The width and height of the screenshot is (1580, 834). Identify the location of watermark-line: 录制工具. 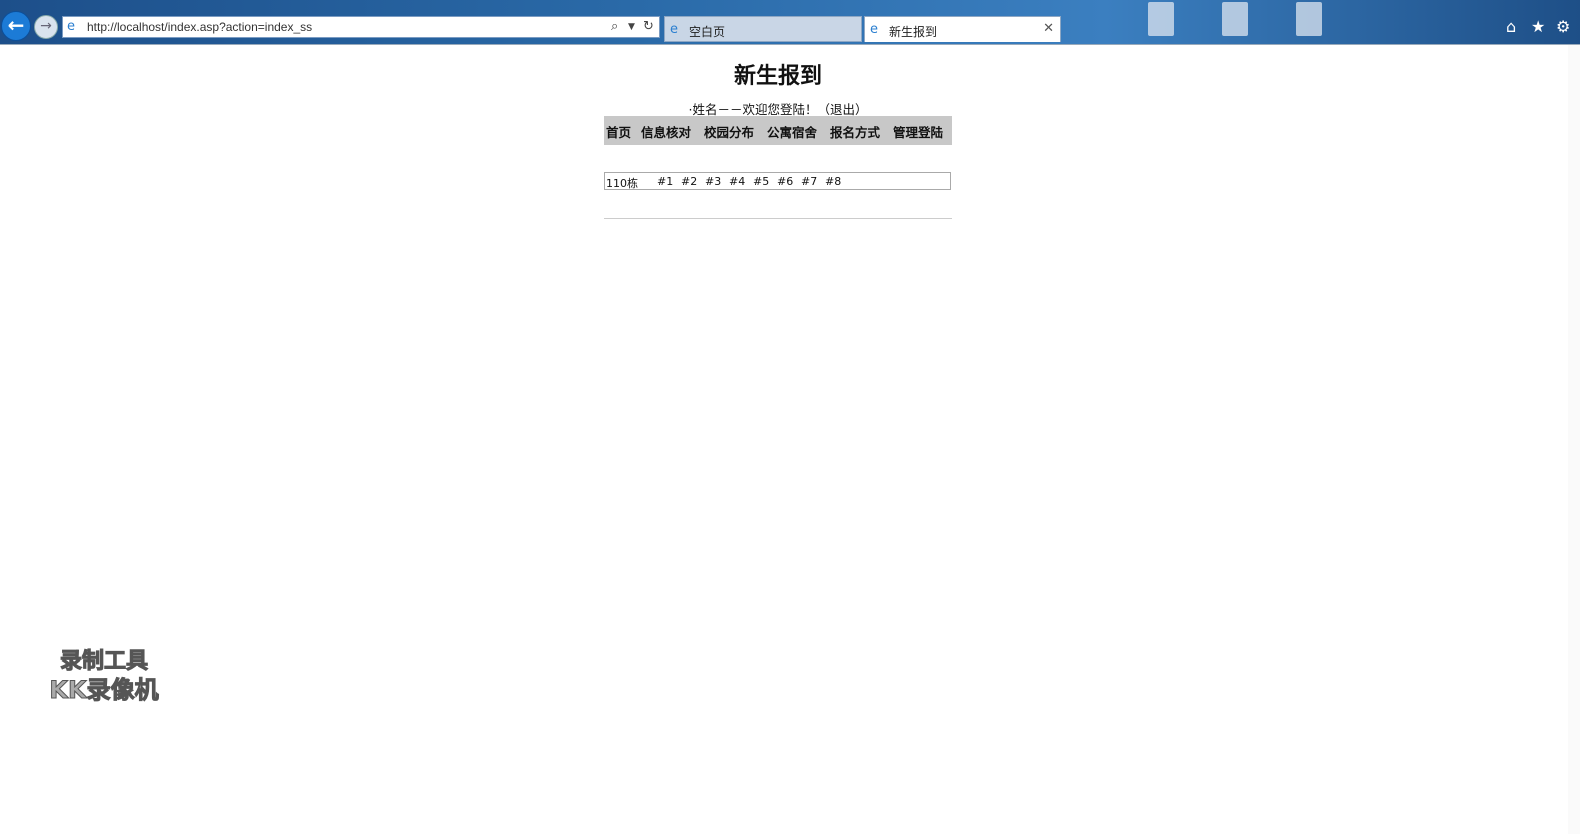
(103, 662).